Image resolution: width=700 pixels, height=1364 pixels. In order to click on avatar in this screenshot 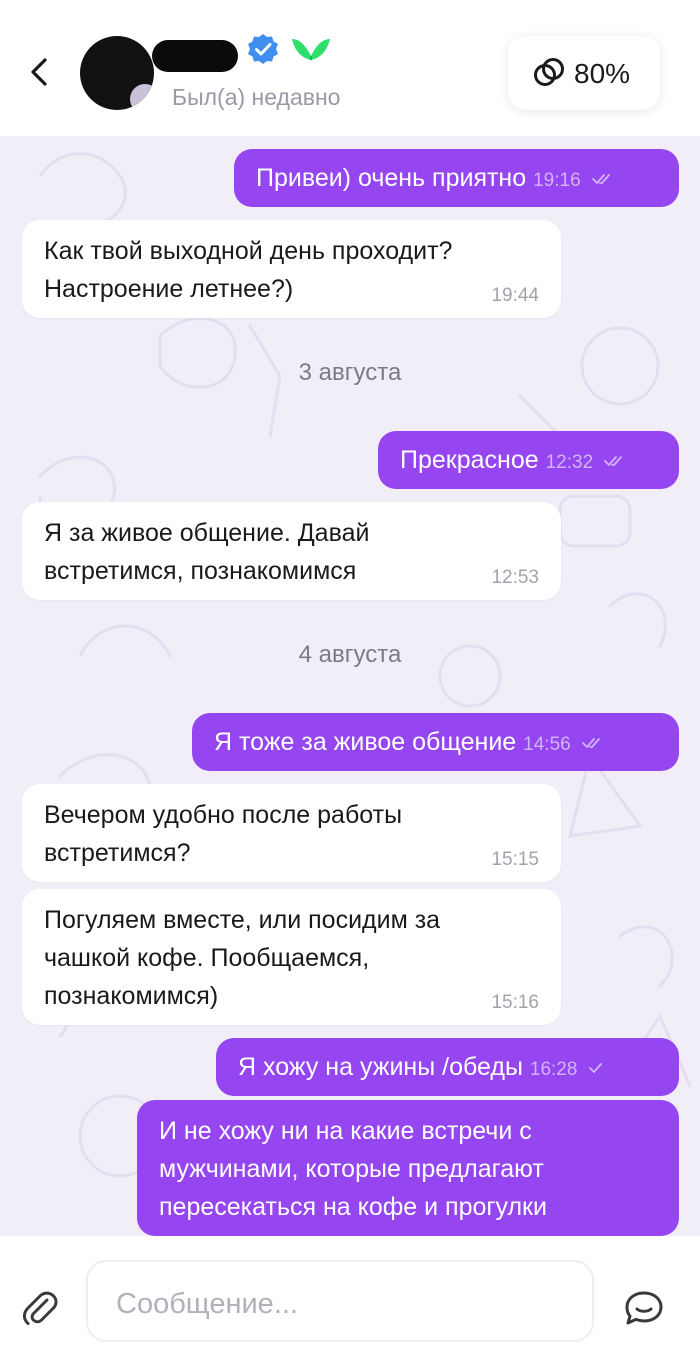, I will do `click(117, 73)`.